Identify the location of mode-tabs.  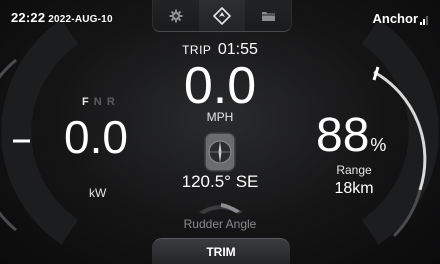
(222, 16).